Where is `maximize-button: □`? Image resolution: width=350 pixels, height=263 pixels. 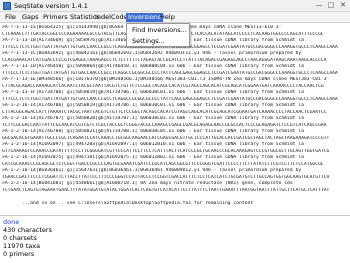 maximize-button: □ is located at coordinates (331, 5).